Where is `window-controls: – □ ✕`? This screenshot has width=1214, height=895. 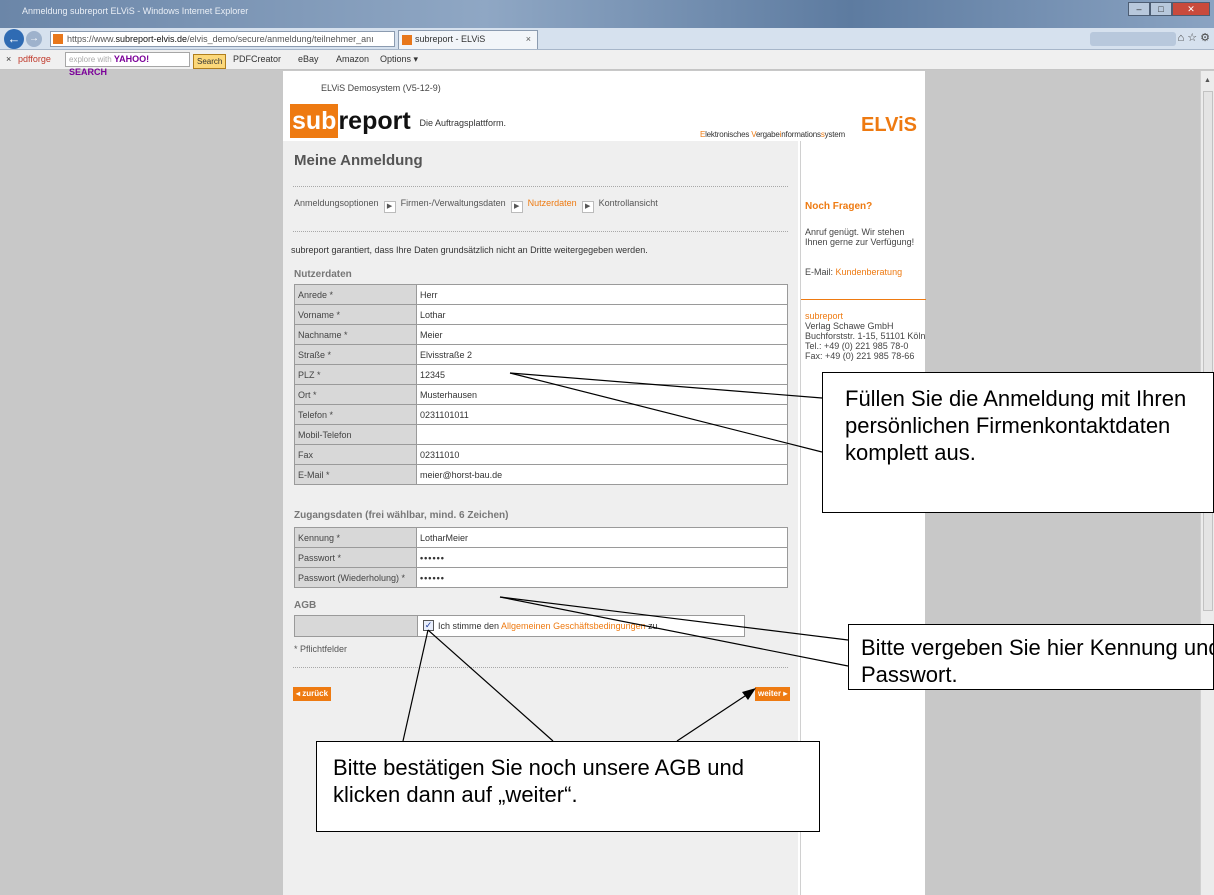
window-controls: – □ ✕ is located at coordinates (1169, 9).